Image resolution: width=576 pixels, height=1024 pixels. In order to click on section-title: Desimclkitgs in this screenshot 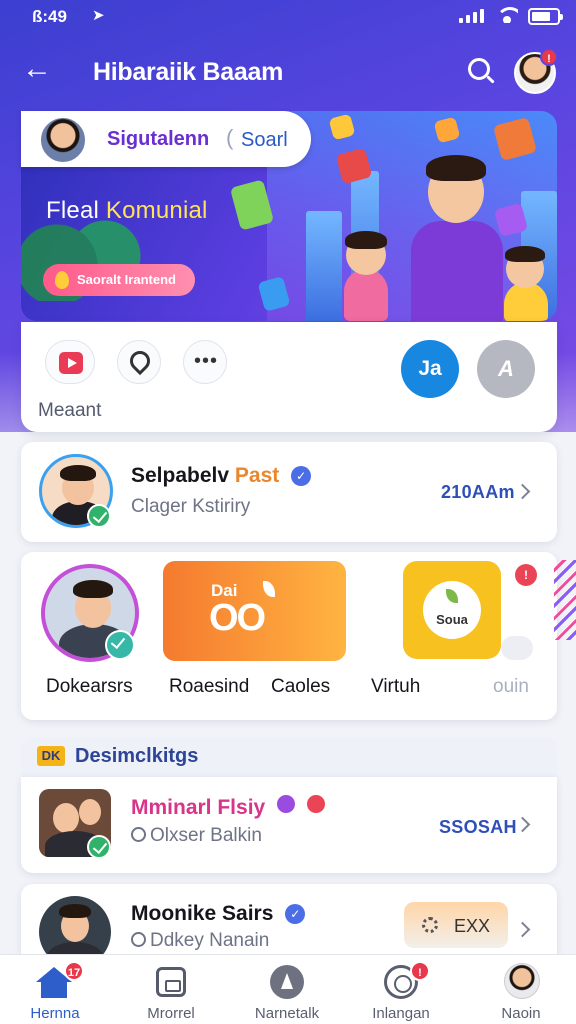, I will do `click(137, 756)`.